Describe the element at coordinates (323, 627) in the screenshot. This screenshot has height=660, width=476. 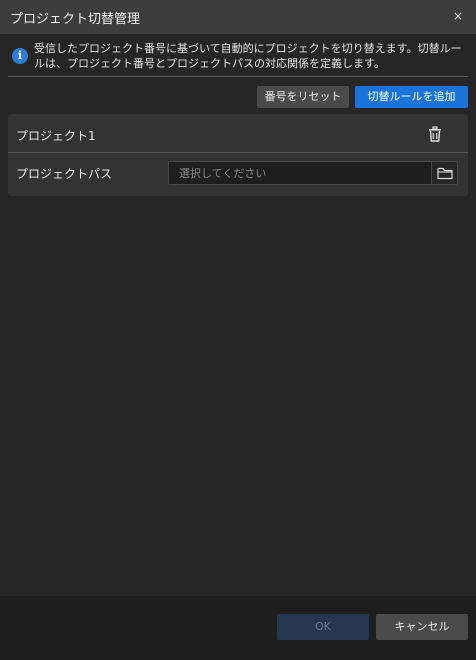
I see `ok-button: OK` at that location.